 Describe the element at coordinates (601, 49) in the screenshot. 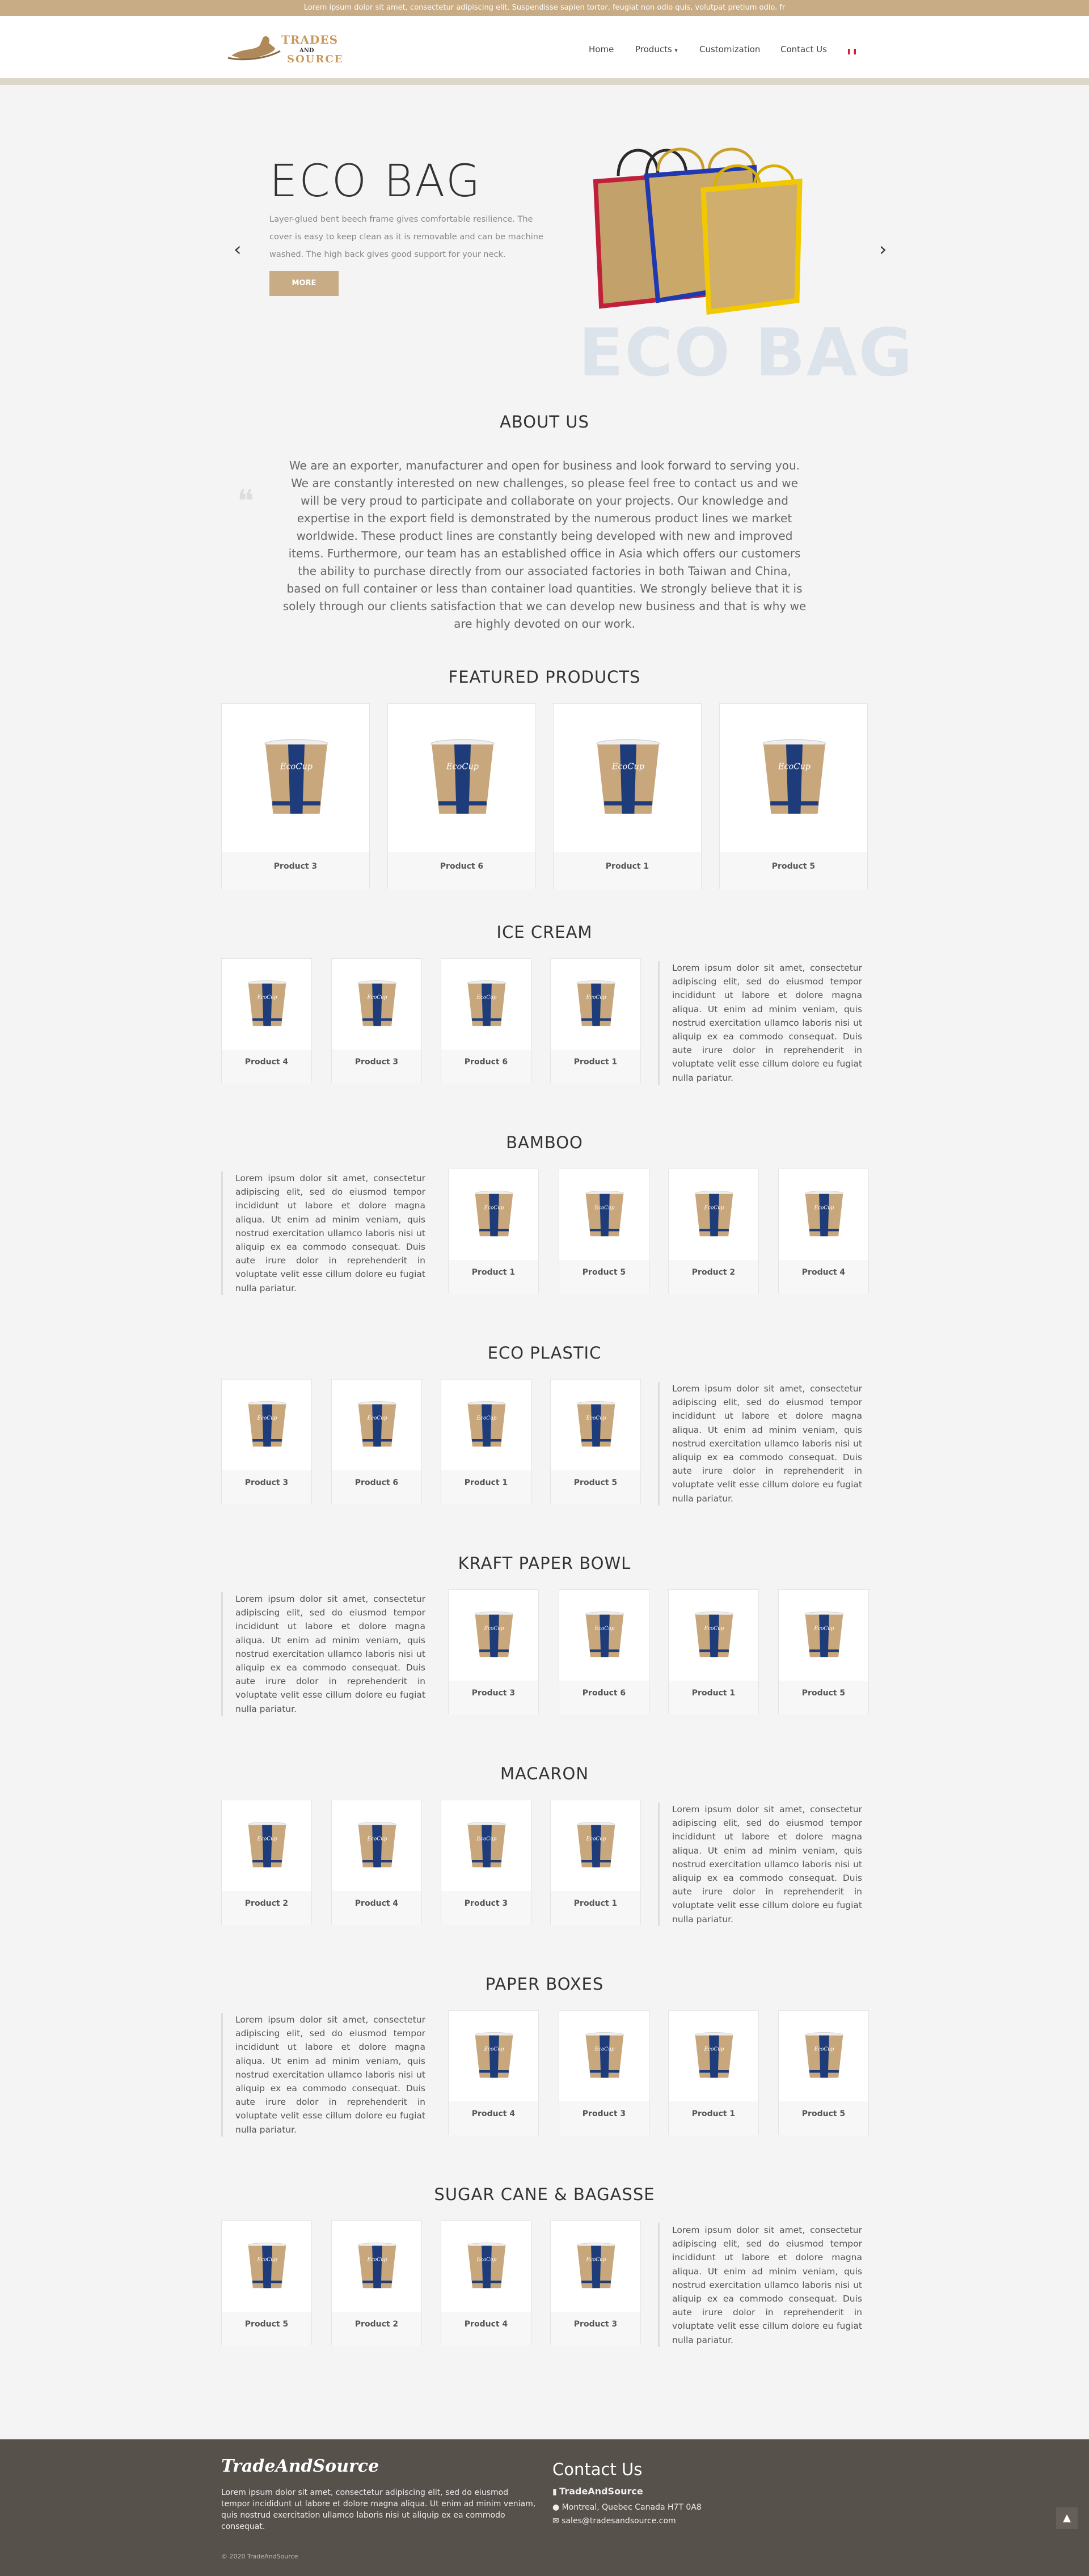

I see `nav-home: Home` at that location.